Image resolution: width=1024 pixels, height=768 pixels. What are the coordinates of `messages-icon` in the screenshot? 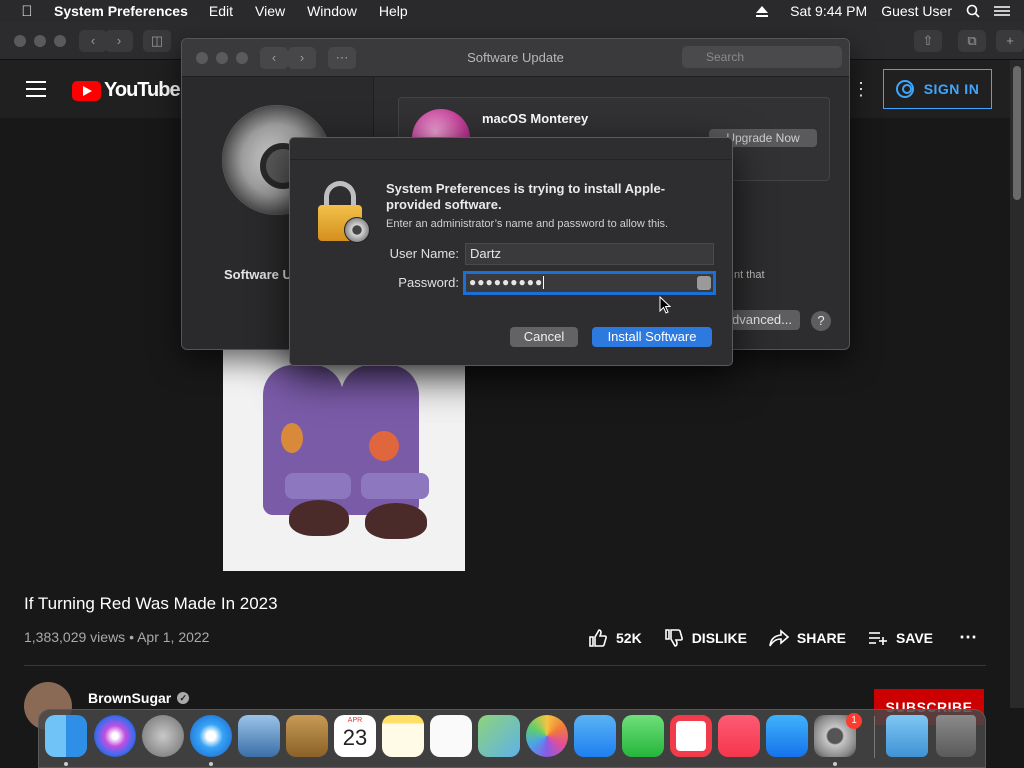 It's located at (595, 736).